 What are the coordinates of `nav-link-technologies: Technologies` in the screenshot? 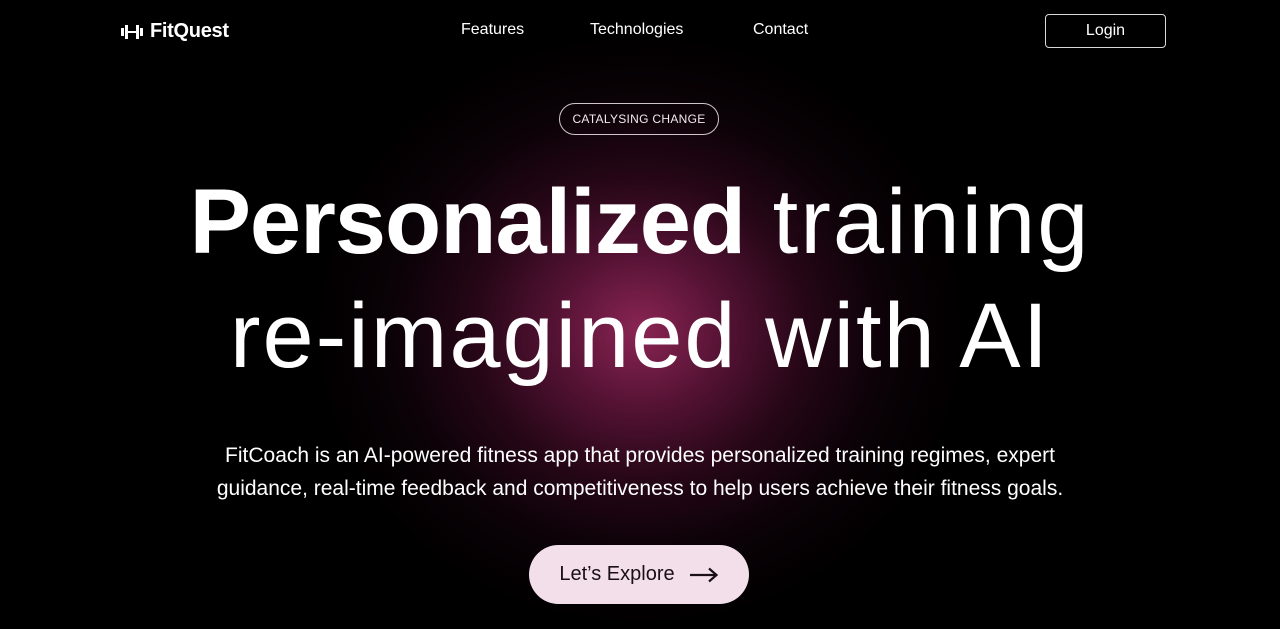 It's located at (636, 30).